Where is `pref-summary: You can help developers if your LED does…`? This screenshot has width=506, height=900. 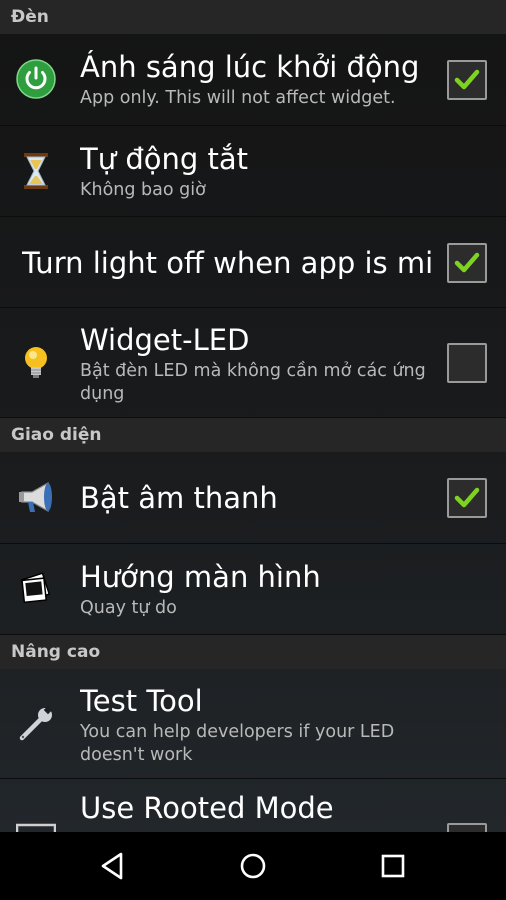
pref-summary: You can help developers if your LED does… is located at coordinates (237, 743).